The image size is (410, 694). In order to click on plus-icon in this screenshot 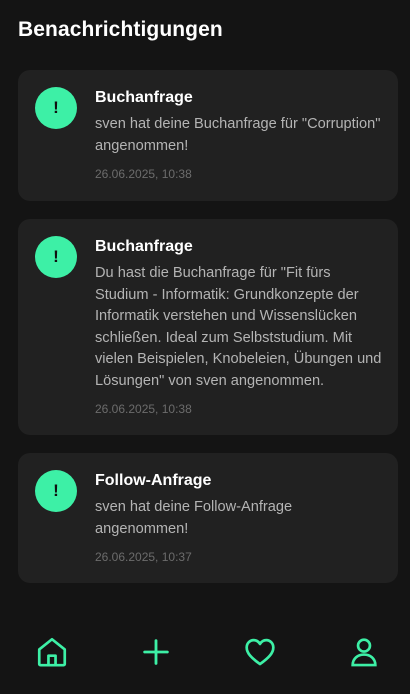, I will do `click(156, 652)`.